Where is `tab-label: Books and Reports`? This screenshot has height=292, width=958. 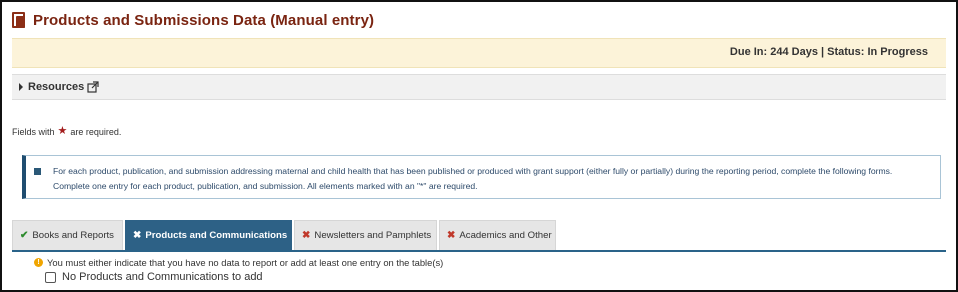
tab-label: Books and Reports is located at coordinates (73, 235).